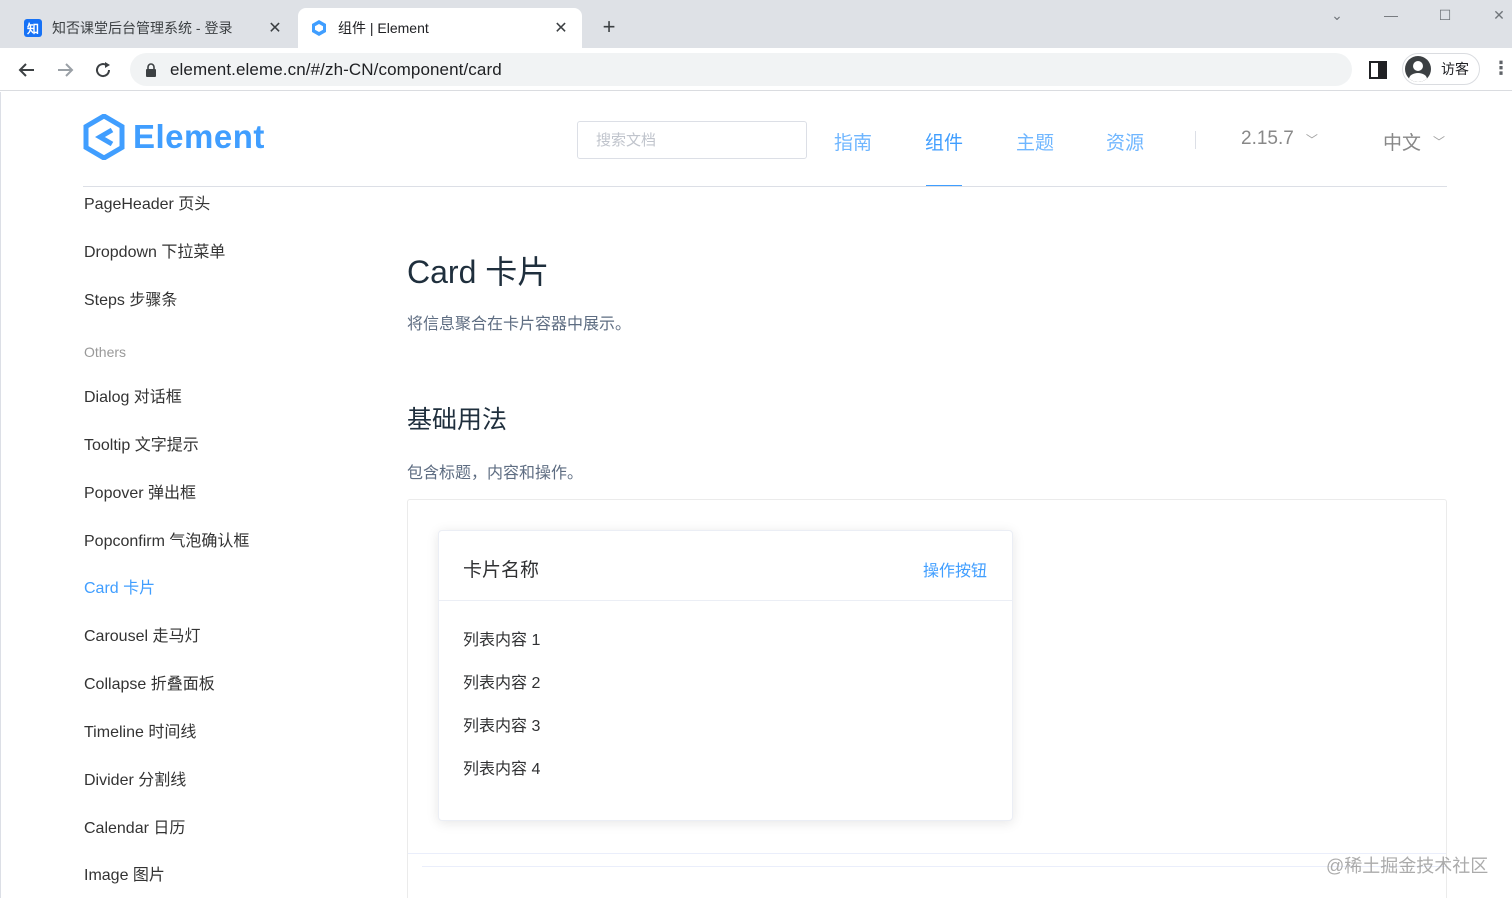 Image resolution: width=1512 pixels, height=898 pixels. What do you see at coordinates (478, 272) in the screenshot?
I see `page-title: Card 卡片` at bounding box center [478, 272].